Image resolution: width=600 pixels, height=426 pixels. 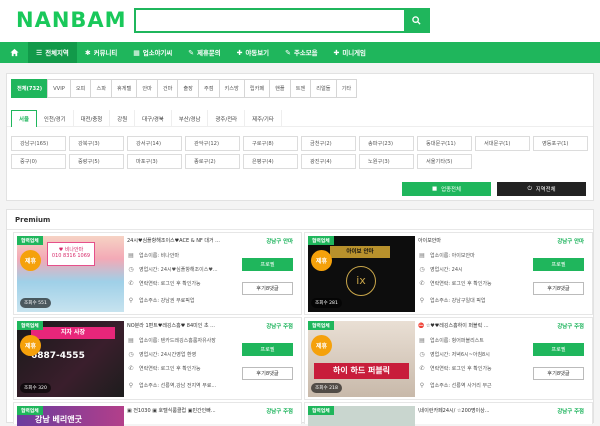 What do you see at coordinates (270, 143) in the screenshot?
I see `district-button: 구로구(8)` at bounding box center [270, 143].